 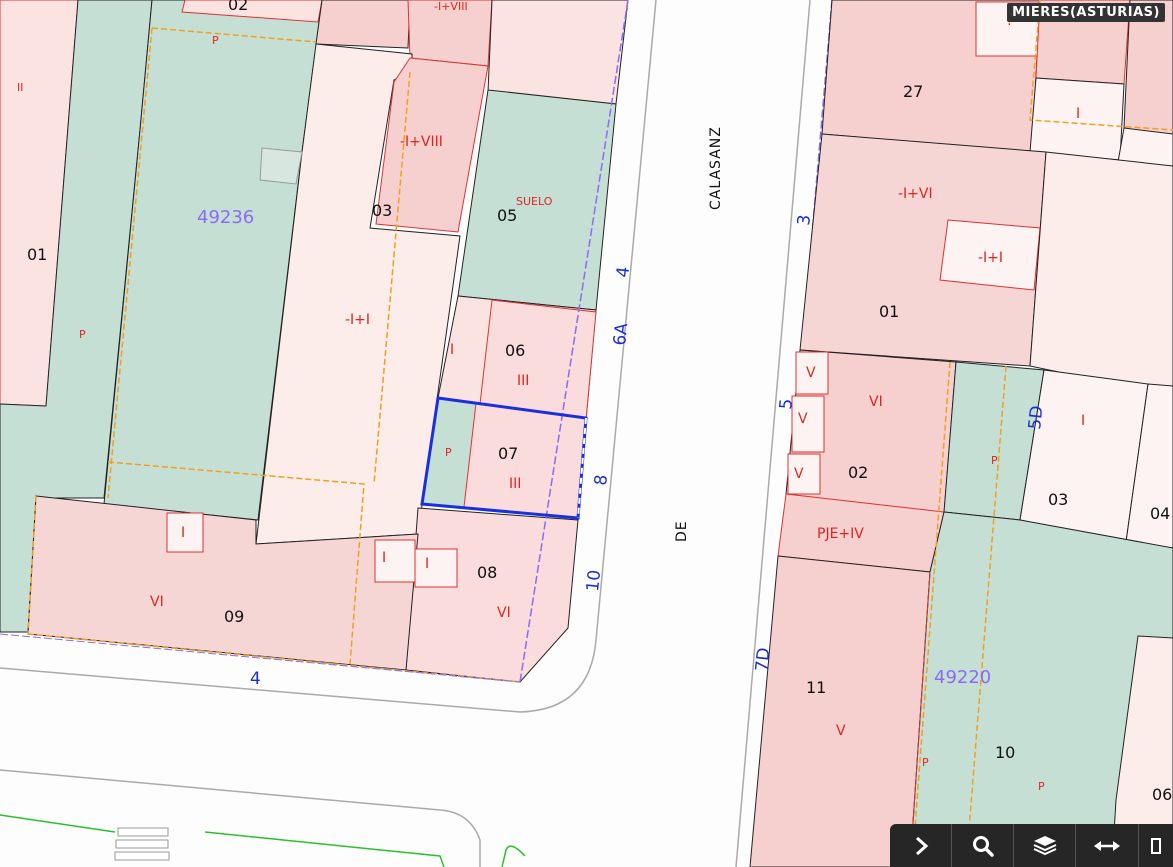 What do you see at coordinates (889, 311) in the screenshot?
I see `parcel-label-01-right: 01` at bounding box center [889, 311].